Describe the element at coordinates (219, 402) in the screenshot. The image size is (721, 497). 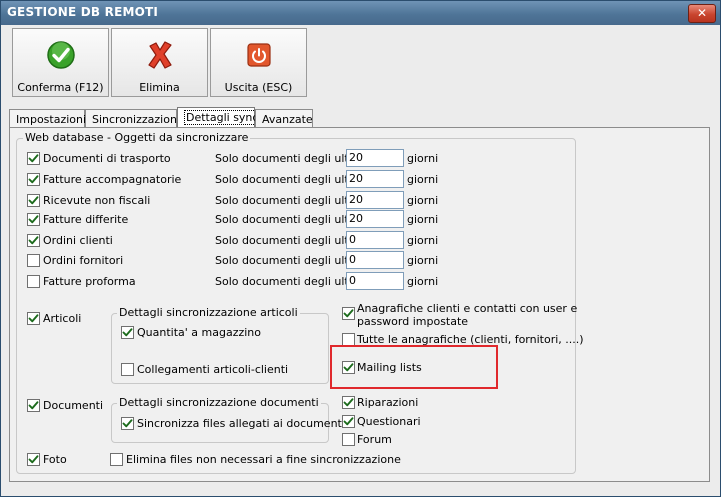
I see `documenti-group-legend: Dettagli sincronizzazione documenti` at that location.